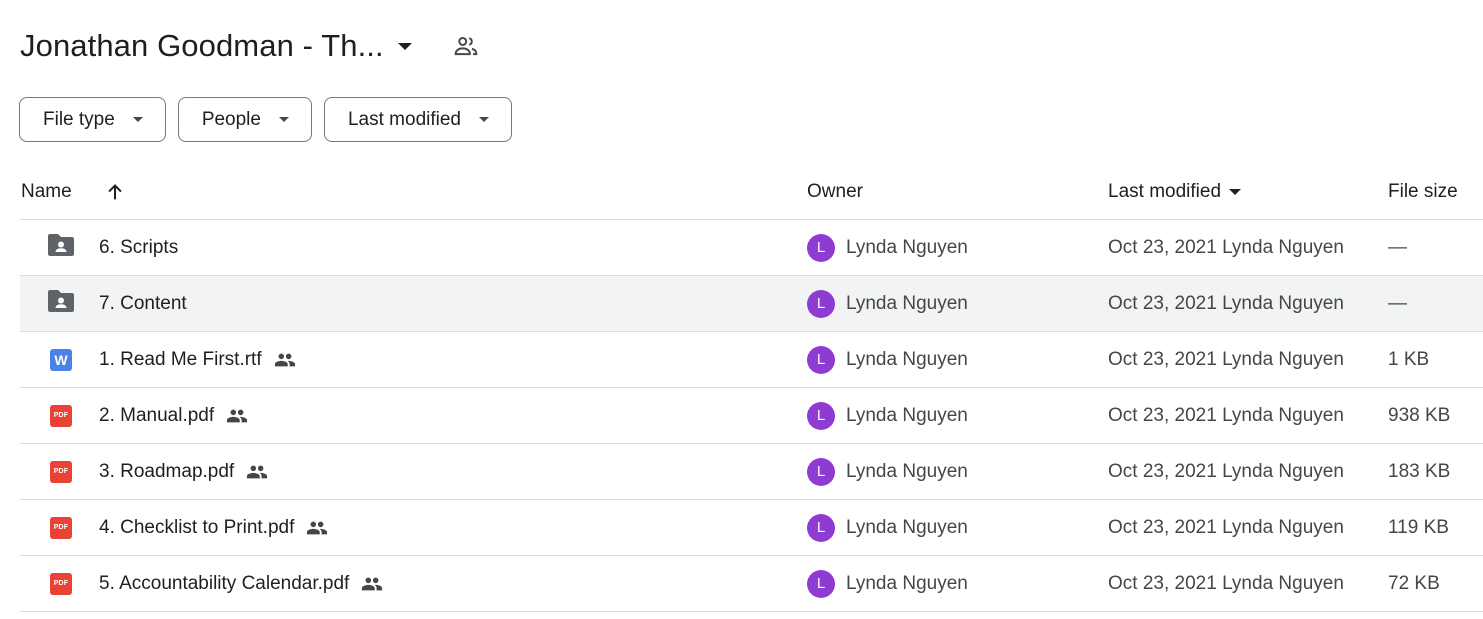  What do you see at coordinates (79, 119) in the screenshot?
I see `file-type-filter-label: File type` at bounding box center [79, 119].